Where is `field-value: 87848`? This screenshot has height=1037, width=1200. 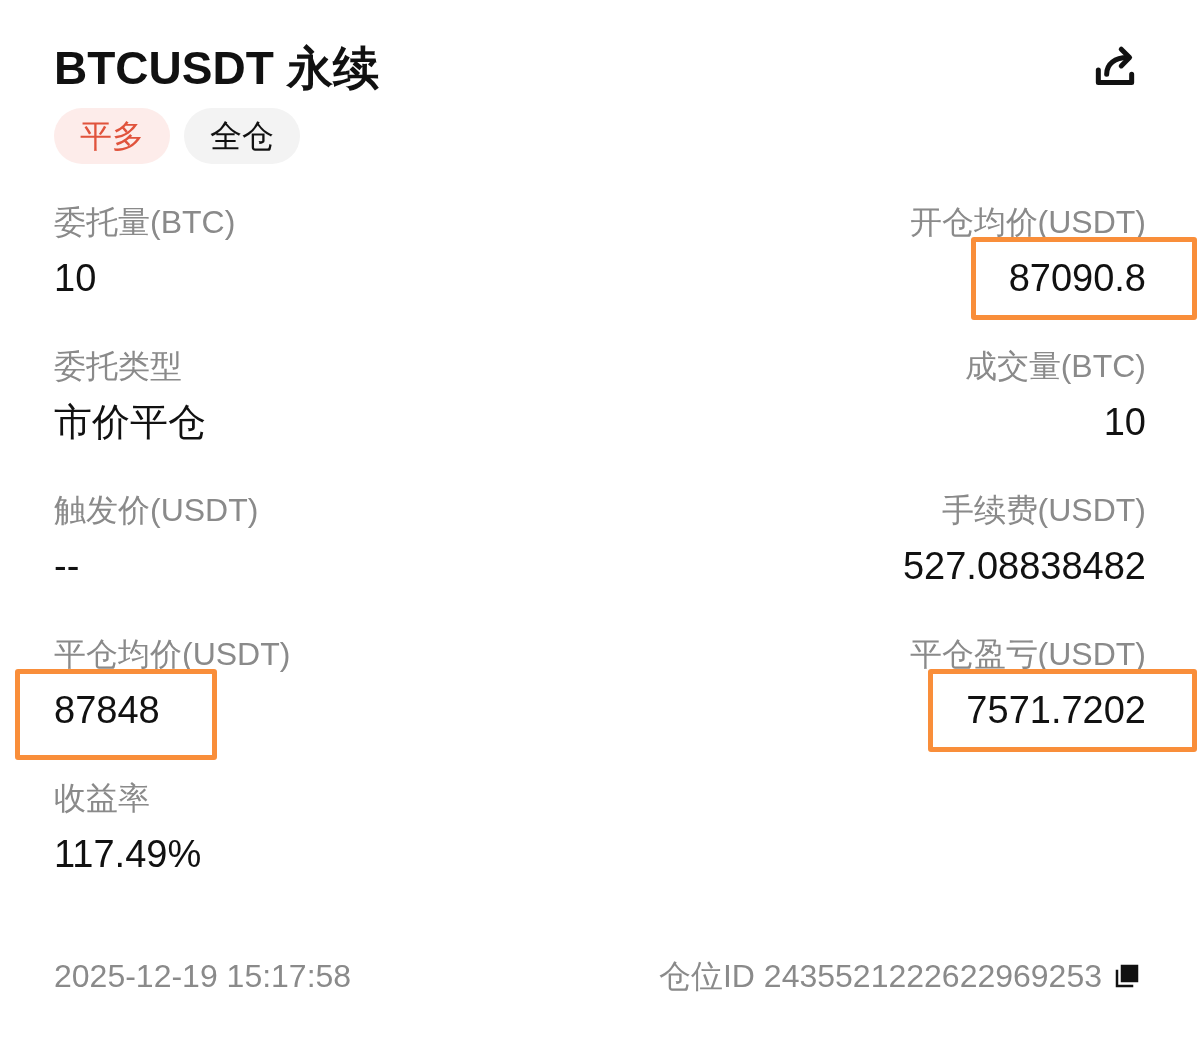 field-value: 87848 is located at coordinates (116, 714).